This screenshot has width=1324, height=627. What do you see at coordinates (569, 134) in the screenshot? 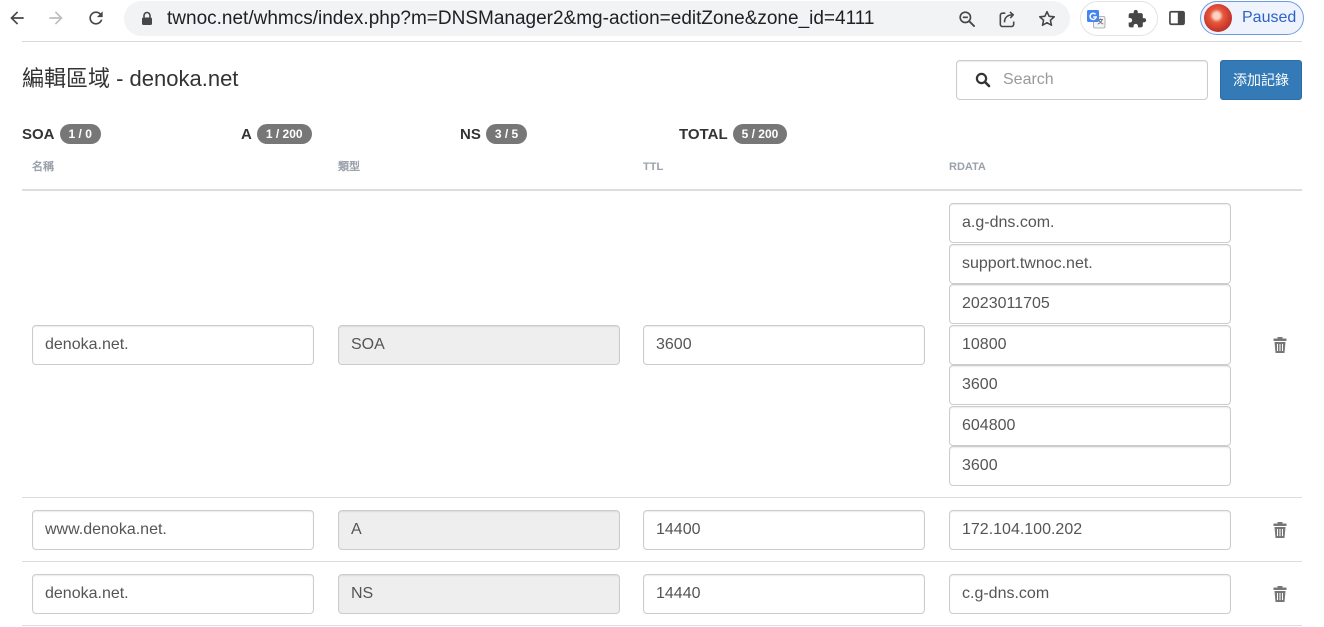
I see `stat-ns: NS 3 / 5` at bounding box center [569, 134].